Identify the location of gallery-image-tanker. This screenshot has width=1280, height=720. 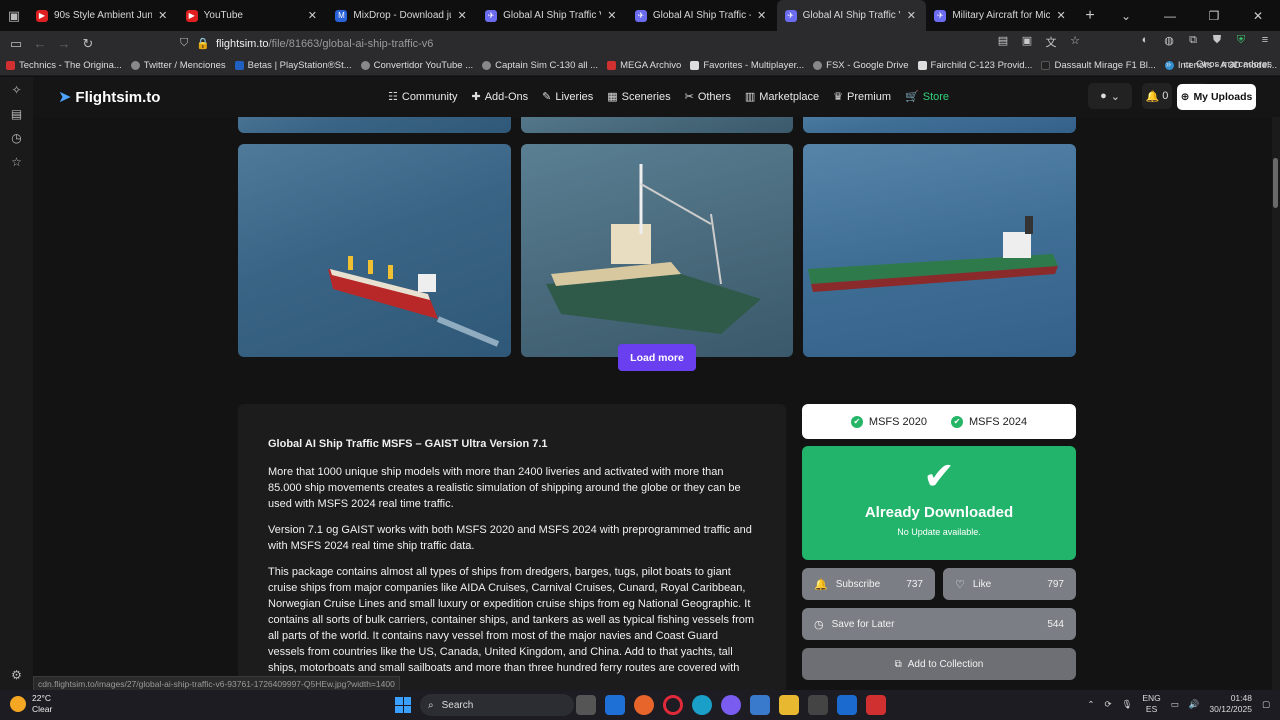
(939, 250).